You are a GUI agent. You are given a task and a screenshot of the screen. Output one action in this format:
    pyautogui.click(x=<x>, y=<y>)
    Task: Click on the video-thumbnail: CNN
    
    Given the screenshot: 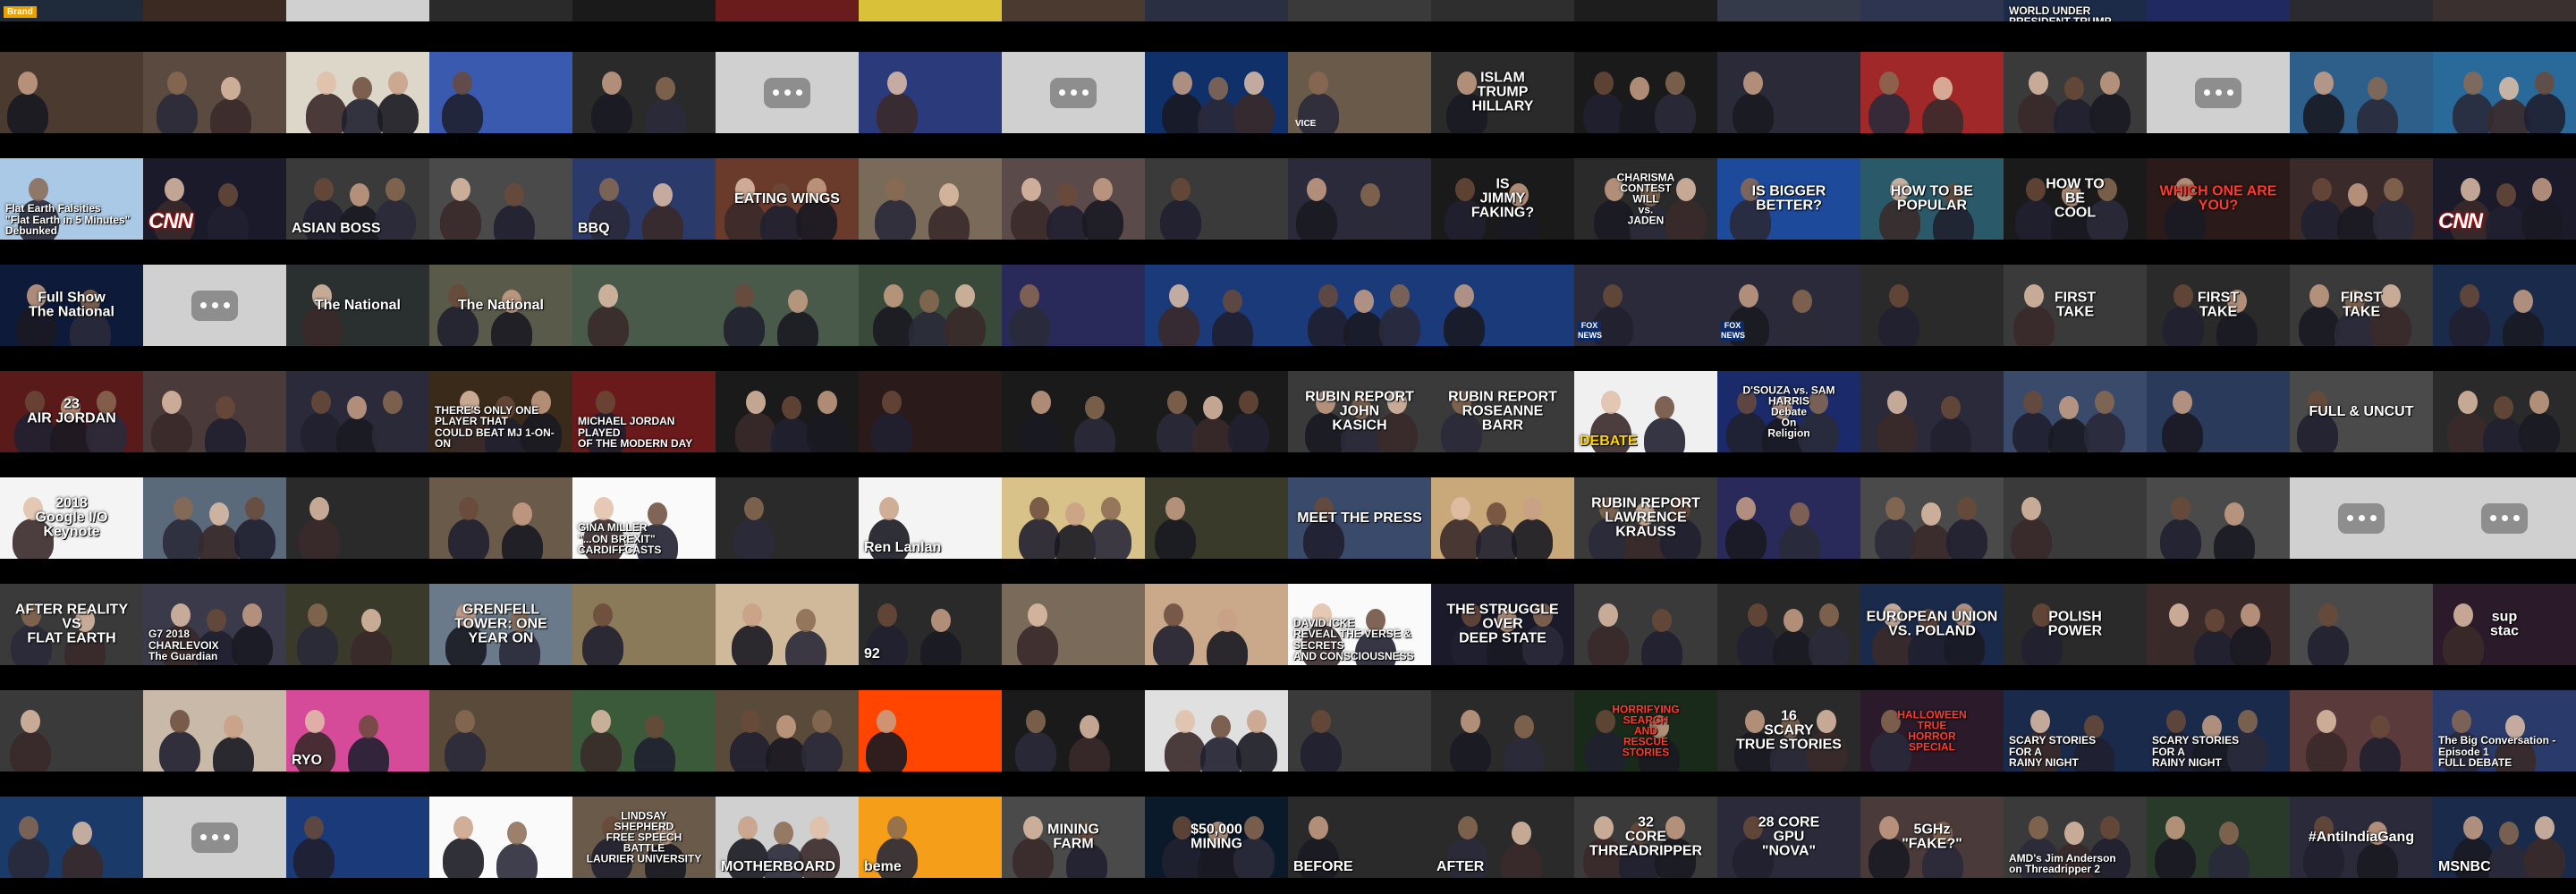 What is the action you would take?
    pyautogui.click(x=2504, y=199)
    